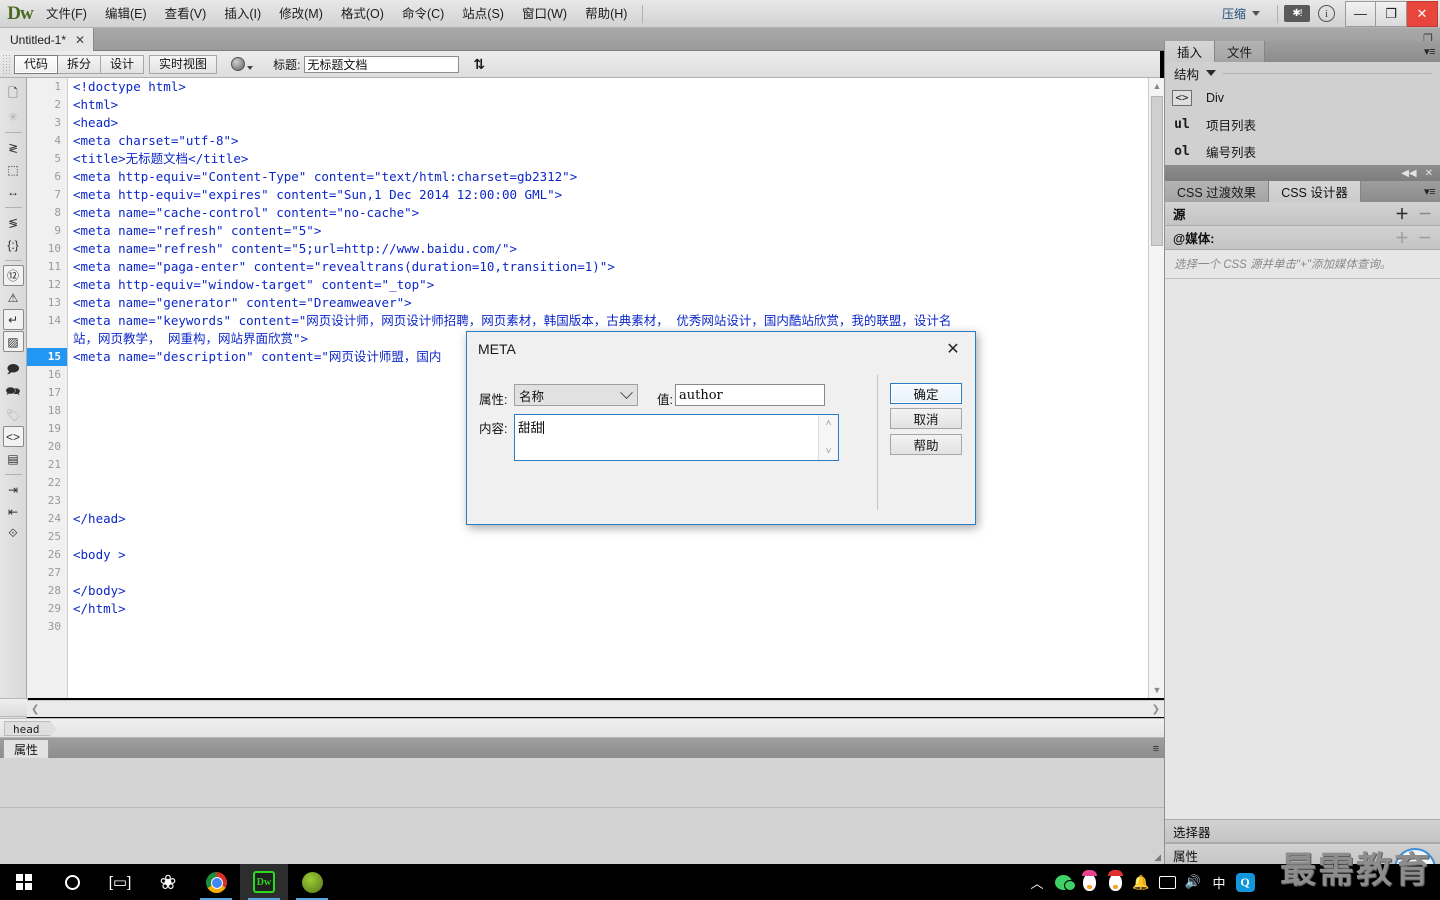  Describe the element at coordinates (606, 14) in the screenshot. I see `menu-help: 帮助(H)` at that location.